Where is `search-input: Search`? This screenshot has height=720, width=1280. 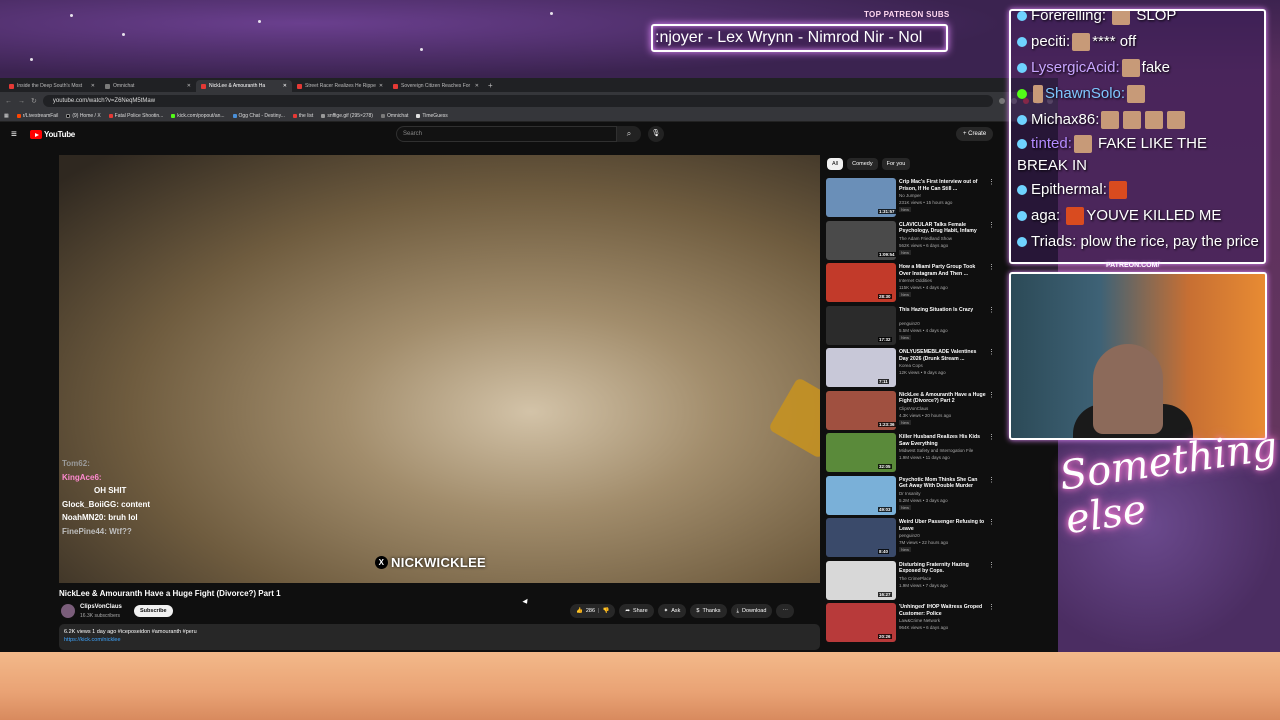 search-input: Search is located at coordinates (506, 134).